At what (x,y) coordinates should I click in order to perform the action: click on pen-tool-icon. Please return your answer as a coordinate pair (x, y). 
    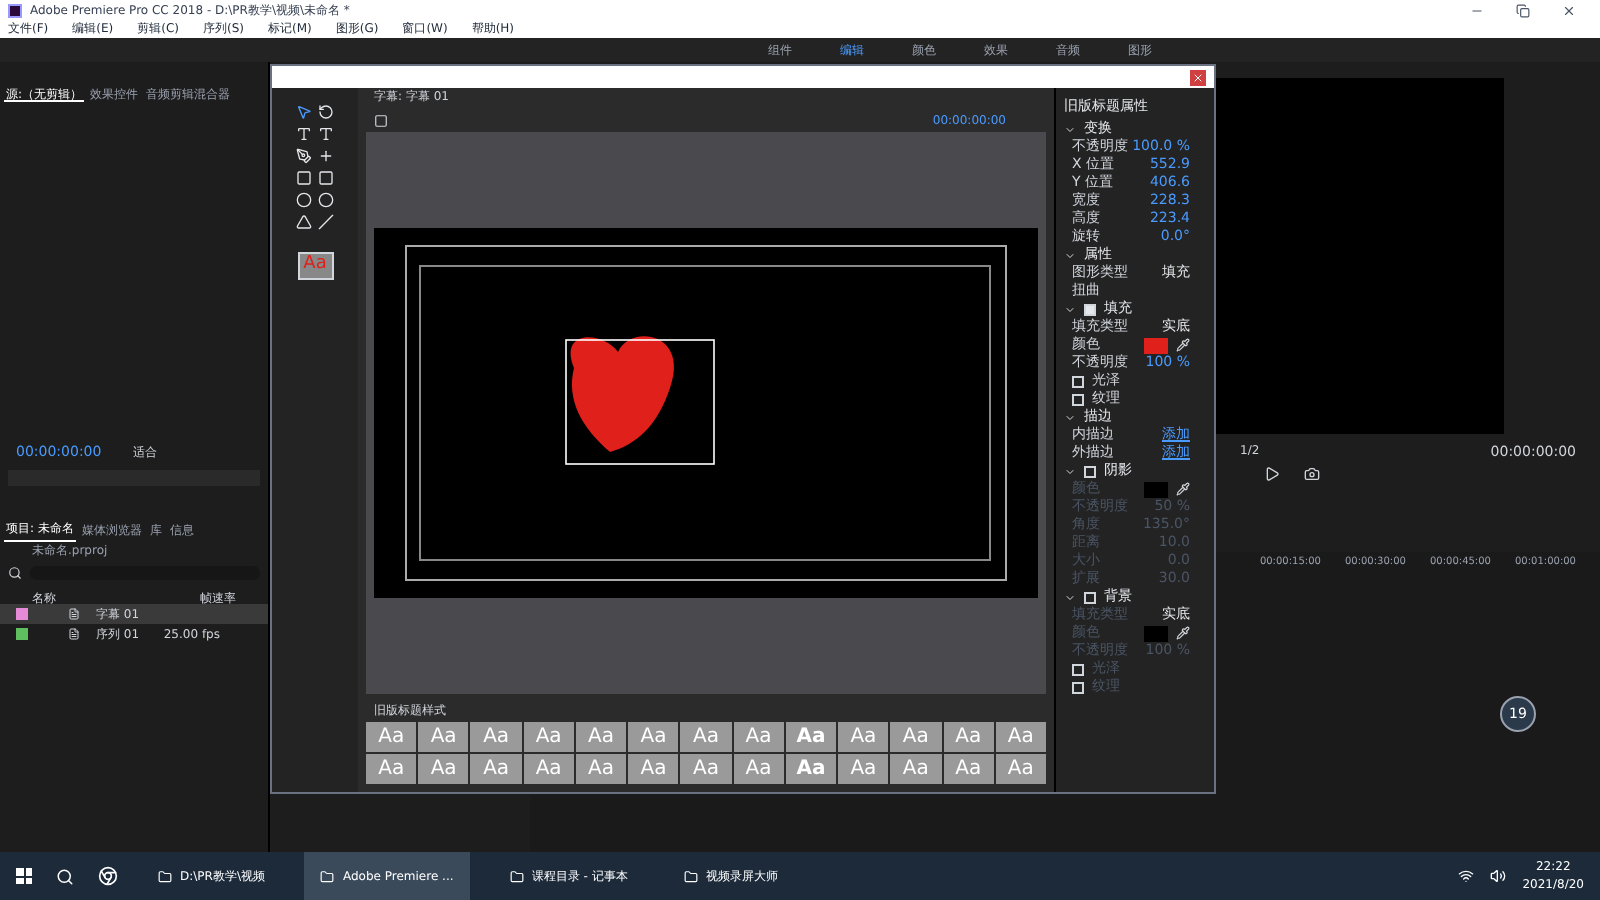
    Looking at the image, I should click on (304, 156).